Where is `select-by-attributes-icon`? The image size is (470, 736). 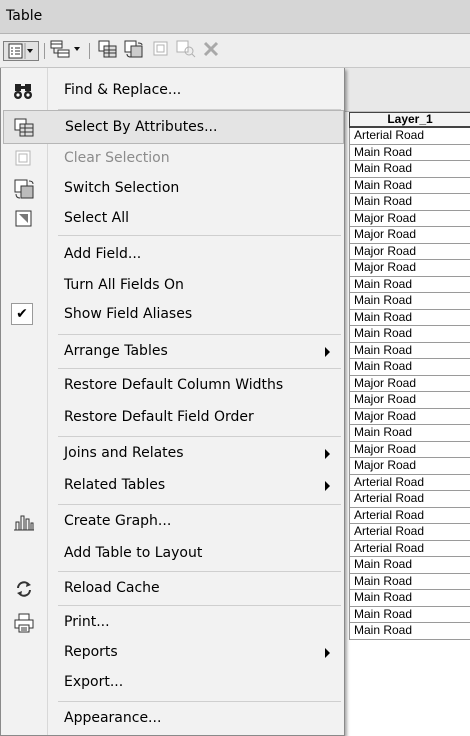
select-by-attributes-icon is located at coordinates (108, 51).